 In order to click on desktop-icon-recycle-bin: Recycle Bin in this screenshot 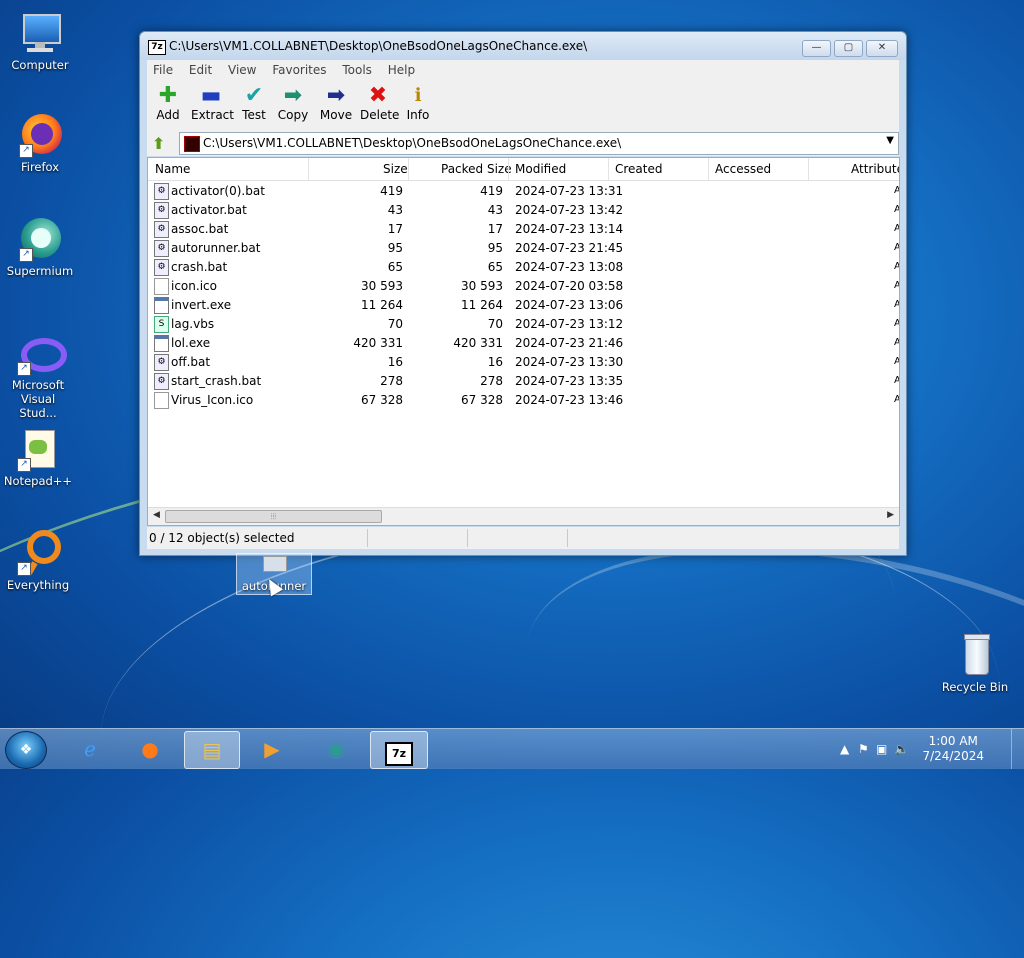, I will do `click(975, 663)`.